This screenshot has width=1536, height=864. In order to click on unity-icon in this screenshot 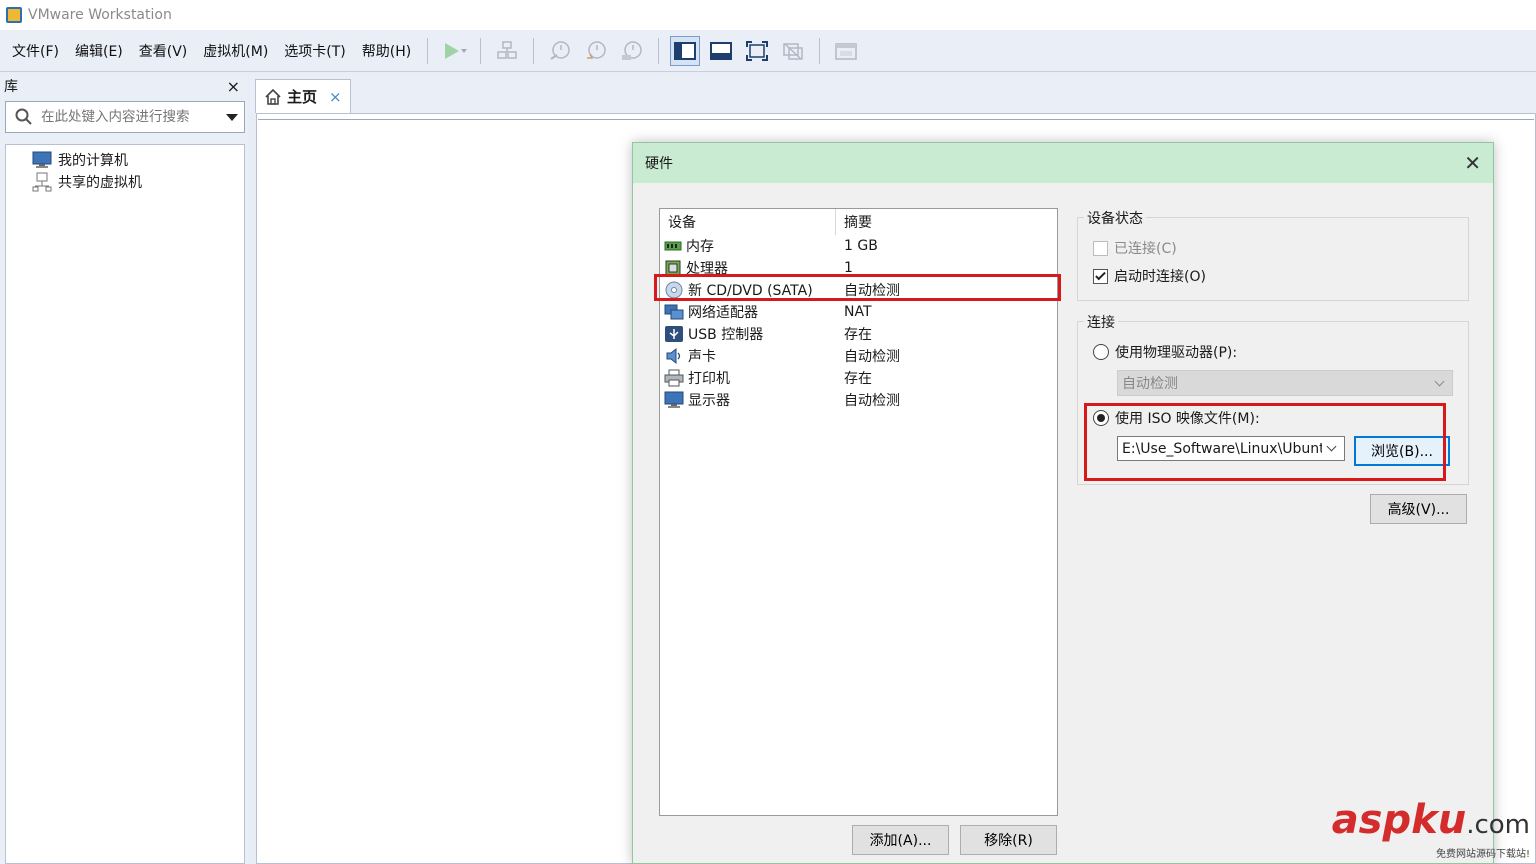, I will do `click(793, 51)`.